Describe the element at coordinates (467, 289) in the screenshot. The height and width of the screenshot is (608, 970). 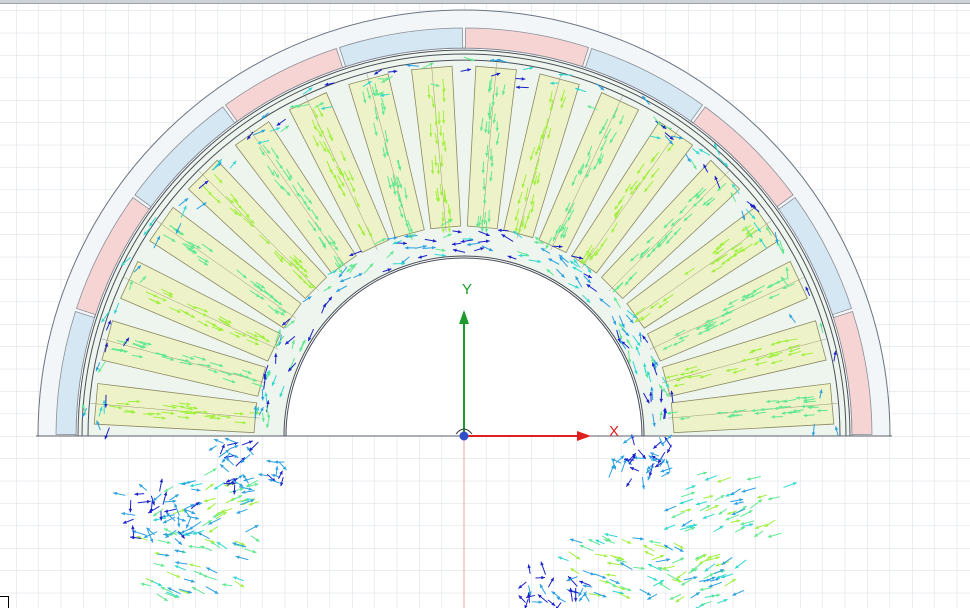
I see `y-axis-label: Y` at that location.